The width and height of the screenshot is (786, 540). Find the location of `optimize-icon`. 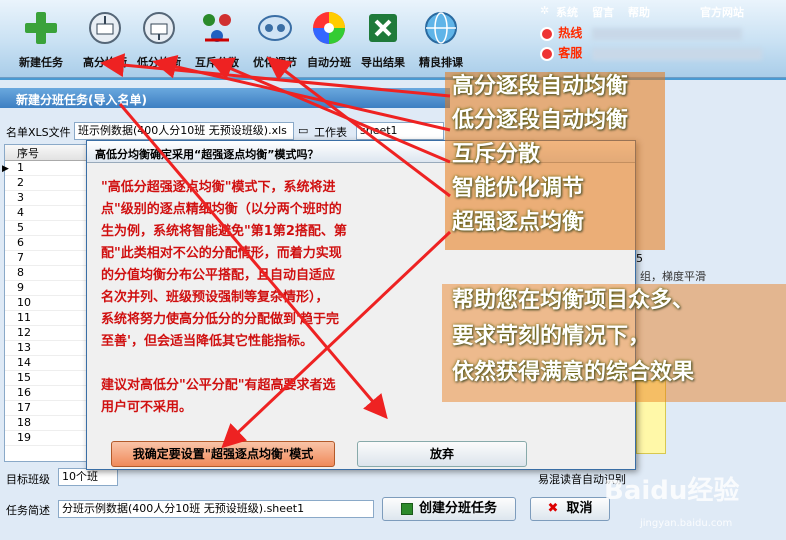

optimize-icon is located at coordinates (275, 28).